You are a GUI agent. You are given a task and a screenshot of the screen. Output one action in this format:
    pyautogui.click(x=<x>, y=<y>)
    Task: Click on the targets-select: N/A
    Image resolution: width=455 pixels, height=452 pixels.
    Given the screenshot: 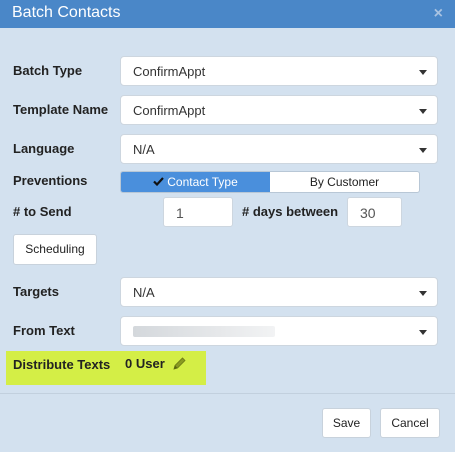 What is the action you would take?
    pyautogui.click(x=279, y=292)
    